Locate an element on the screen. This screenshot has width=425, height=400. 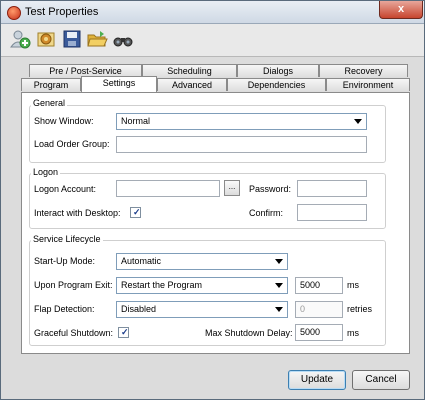
program-exit-label: Upon Program Exit: is located at coordinates (73, 285).